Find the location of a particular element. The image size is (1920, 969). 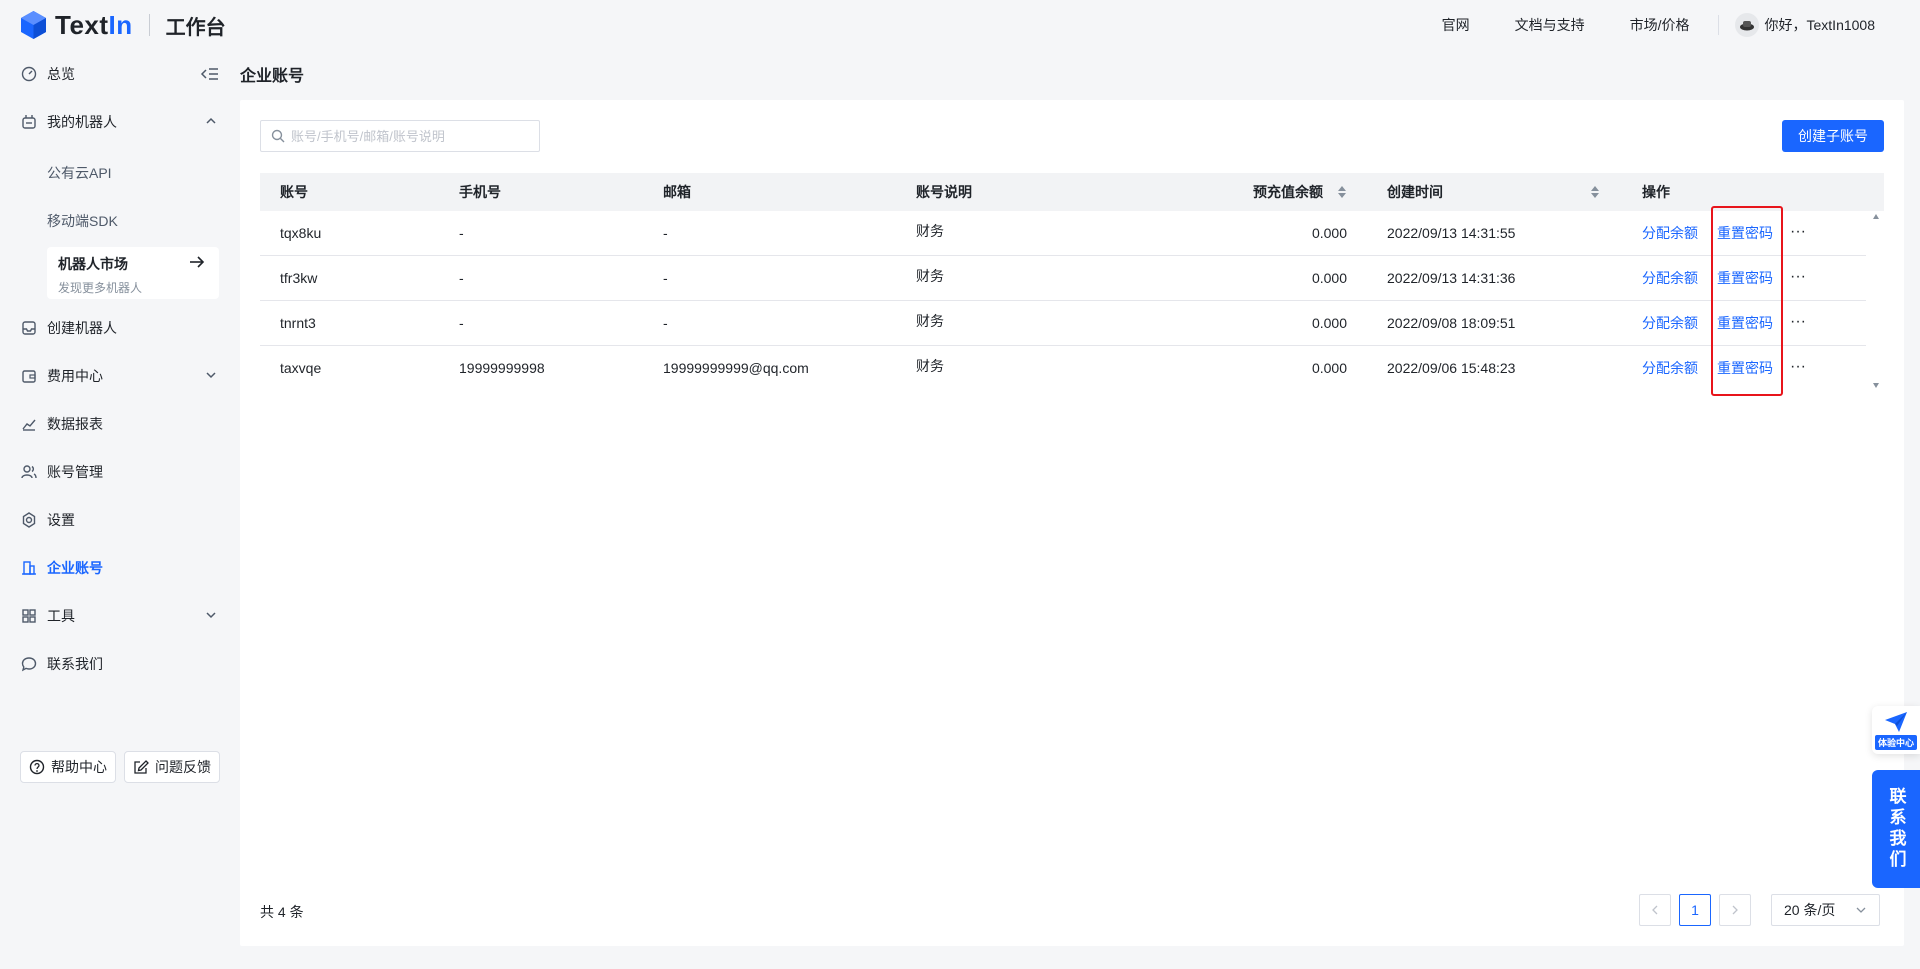

sidebar-item-tools: 工具 is located at coordinates (120, 616).